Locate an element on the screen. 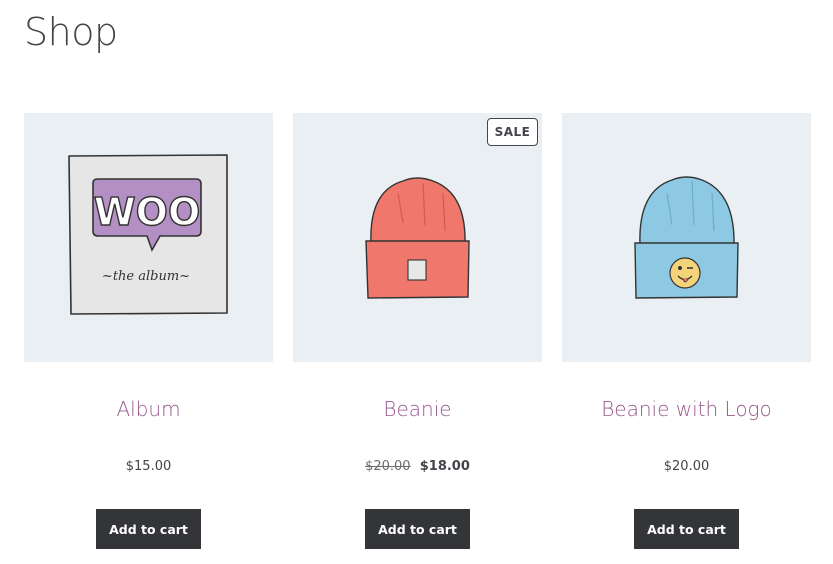 This screenshot has width=833, height=564. red-beanie-icon is located at coordinates (417, 238).